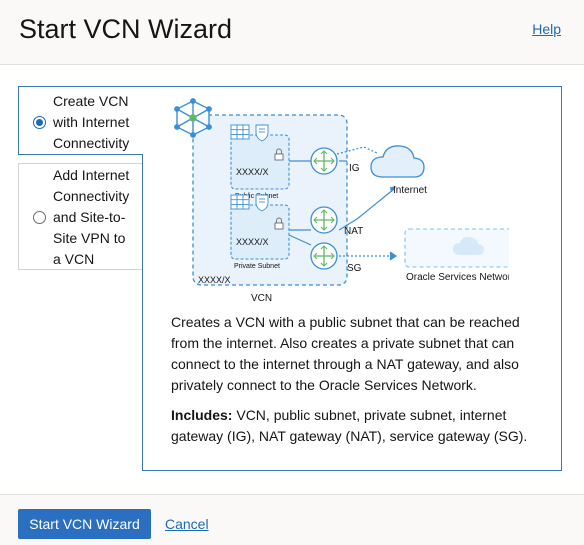  I want to click on private-subnet-label: Private Subnet, so click(257, 266).